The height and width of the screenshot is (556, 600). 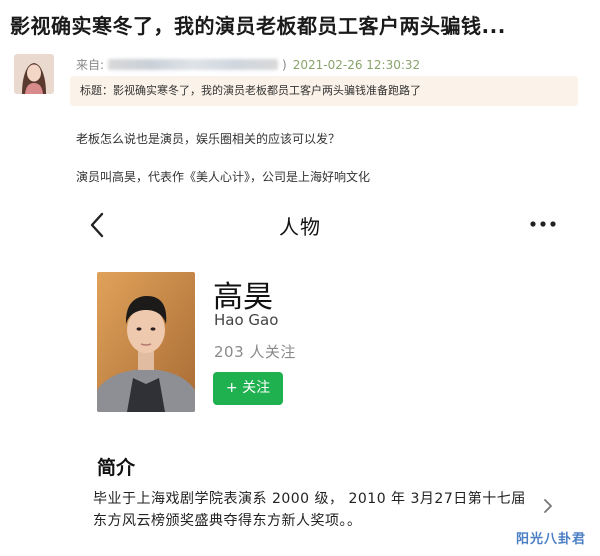 I want to click on post-body-line: 老板怎么说也是演员，娱乐圈相关的应该可以发？, so click(x=208, y=139).